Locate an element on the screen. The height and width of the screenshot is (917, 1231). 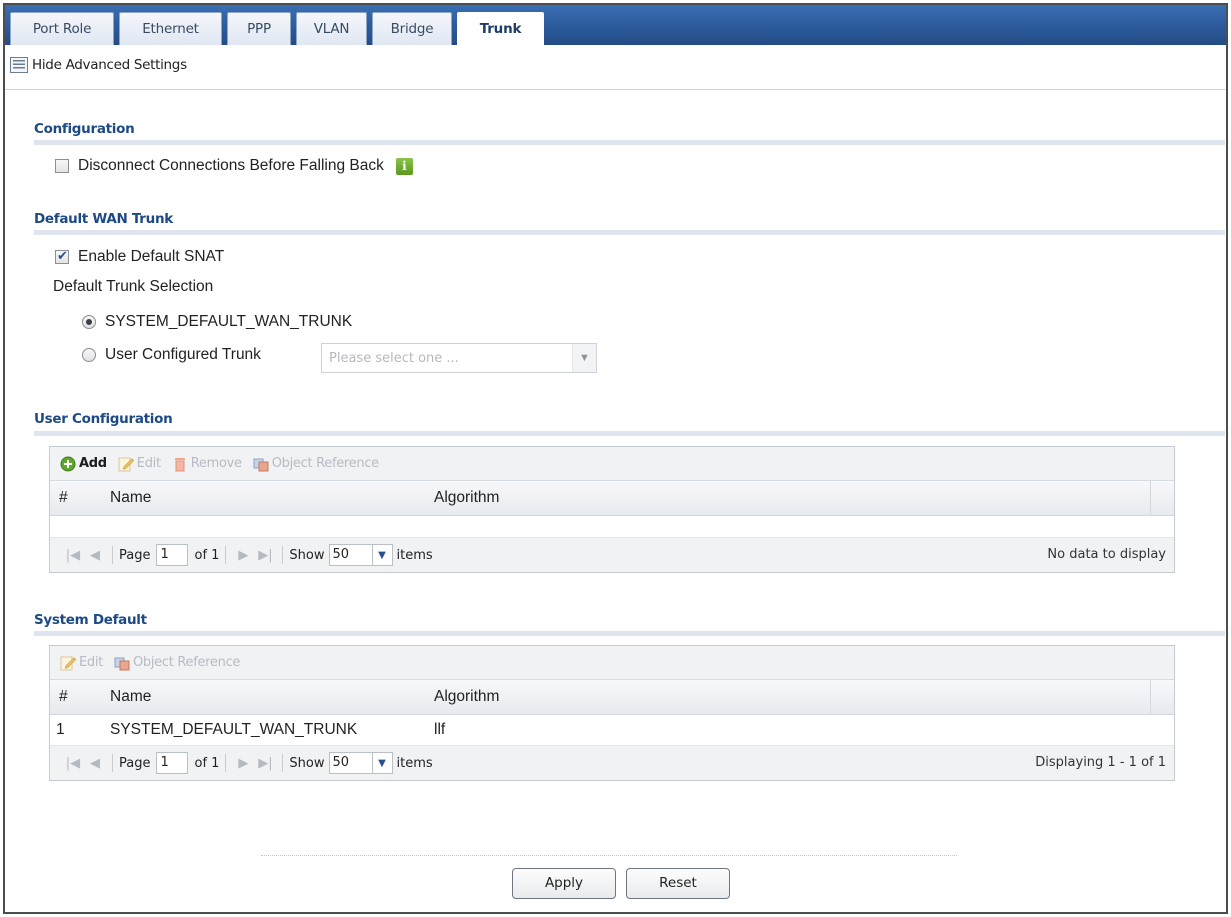
system-default-trunk-radio is located at coordinates (89, 322).